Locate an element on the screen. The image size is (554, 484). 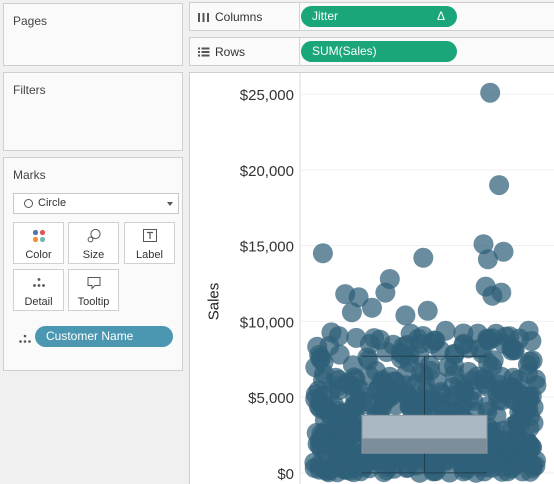
tooltip-label: Tooltip is located at coordinates (93, 302).